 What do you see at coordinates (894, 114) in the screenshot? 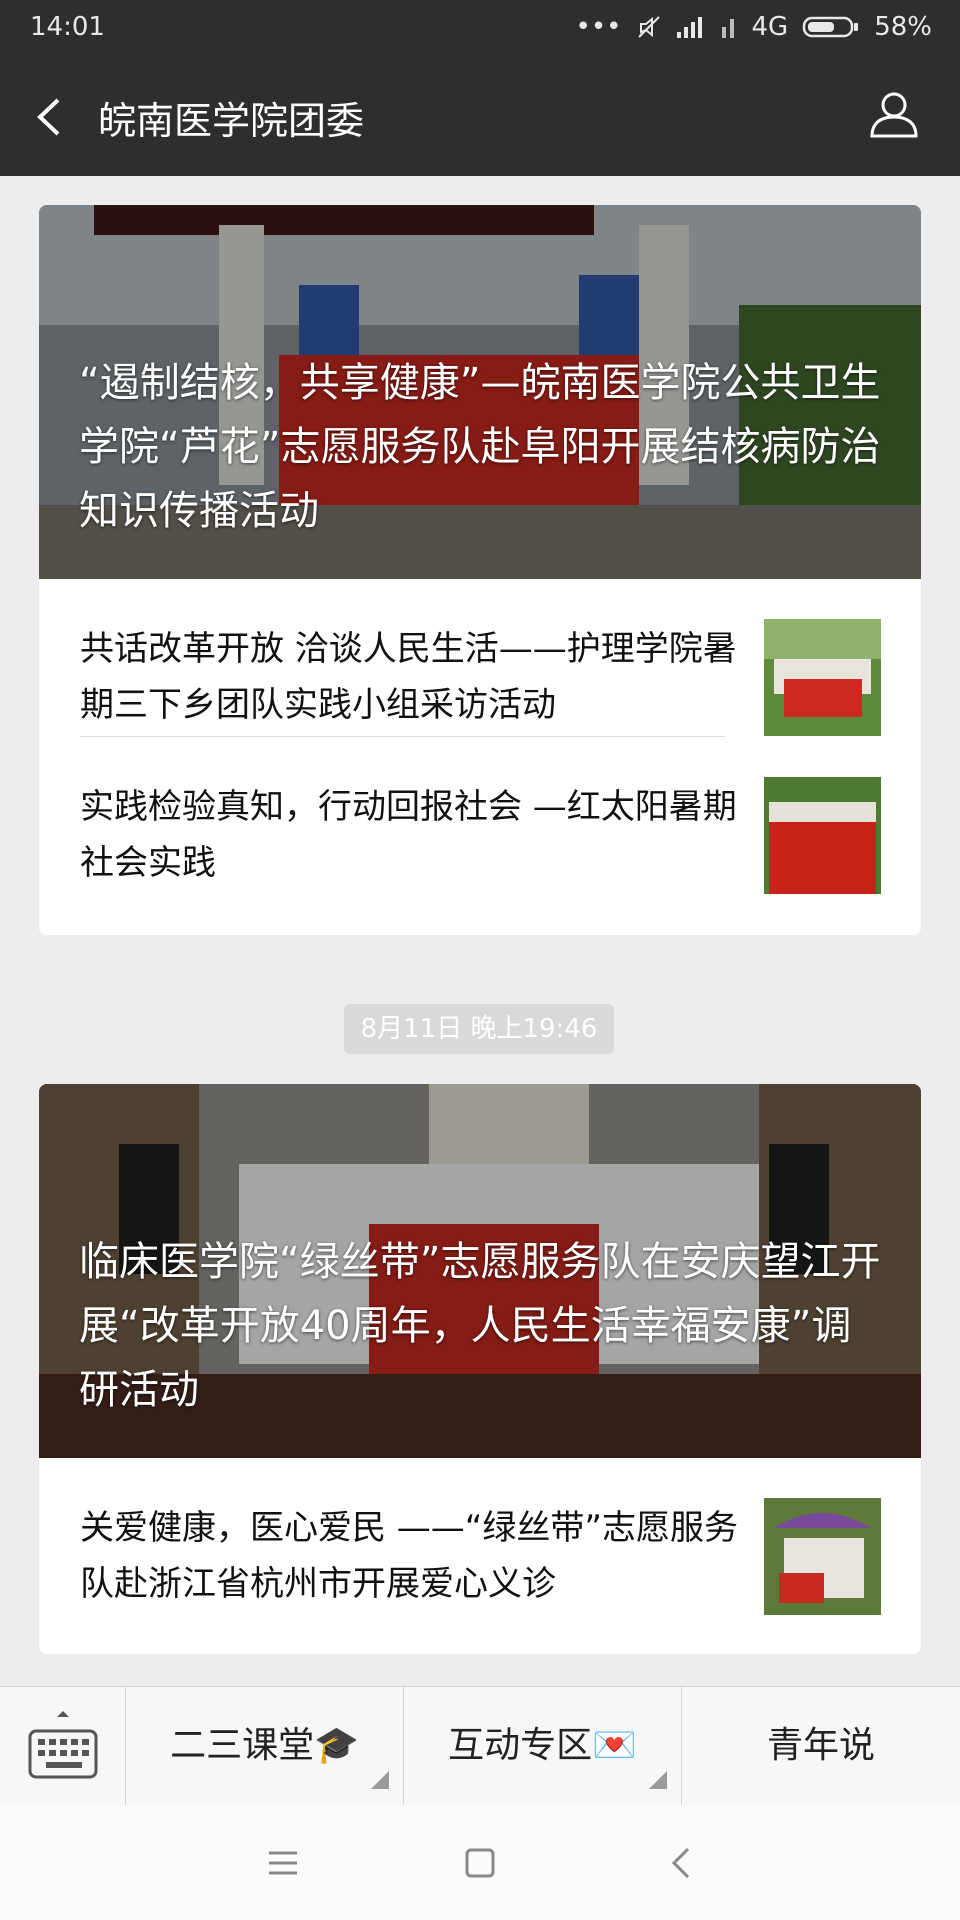
I see `user-profile-icon` at bounding box center [894, 114].